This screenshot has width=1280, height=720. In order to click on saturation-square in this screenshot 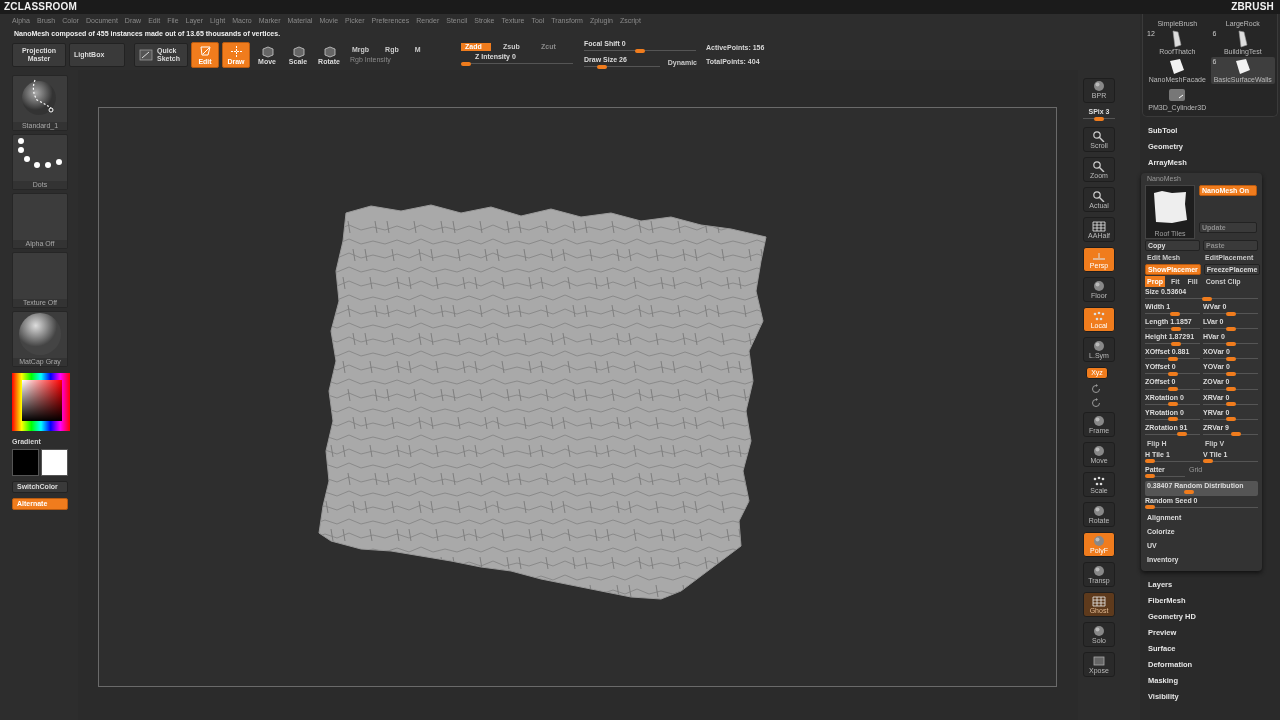, I will do `click(42, 400)`.